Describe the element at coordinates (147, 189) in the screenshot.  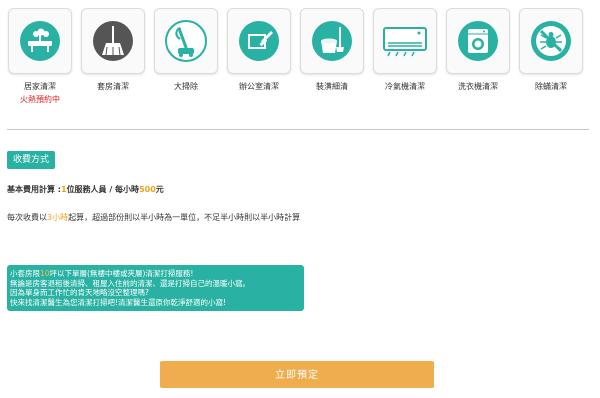
I see `hourly-price: 500` at that location.